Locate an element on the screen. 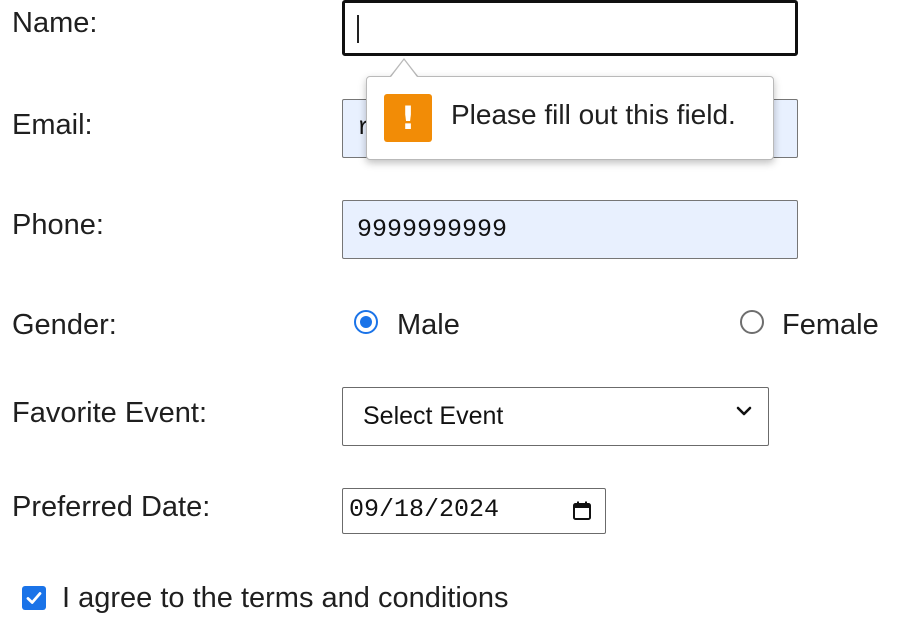 The image size is (899, 618). favorite-event-value: Select Event is located at coordinates (433, 416).